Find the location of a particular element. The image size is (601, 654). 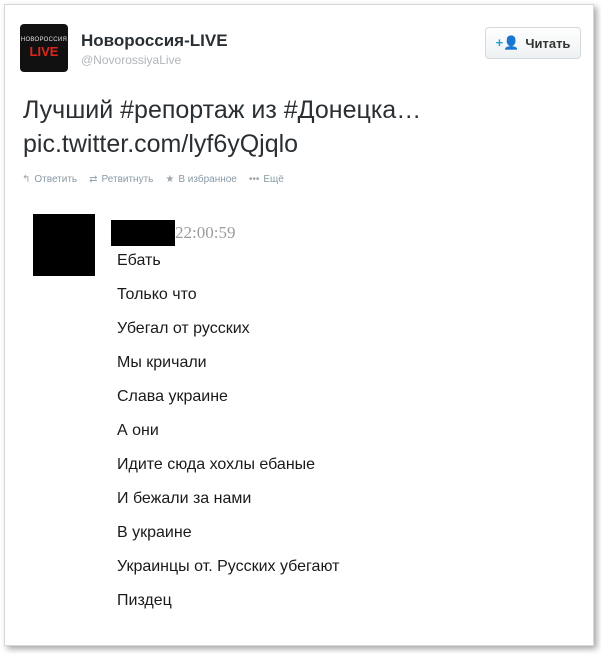

chat-message: И бежали за нами is located at coordinates (184, 498).